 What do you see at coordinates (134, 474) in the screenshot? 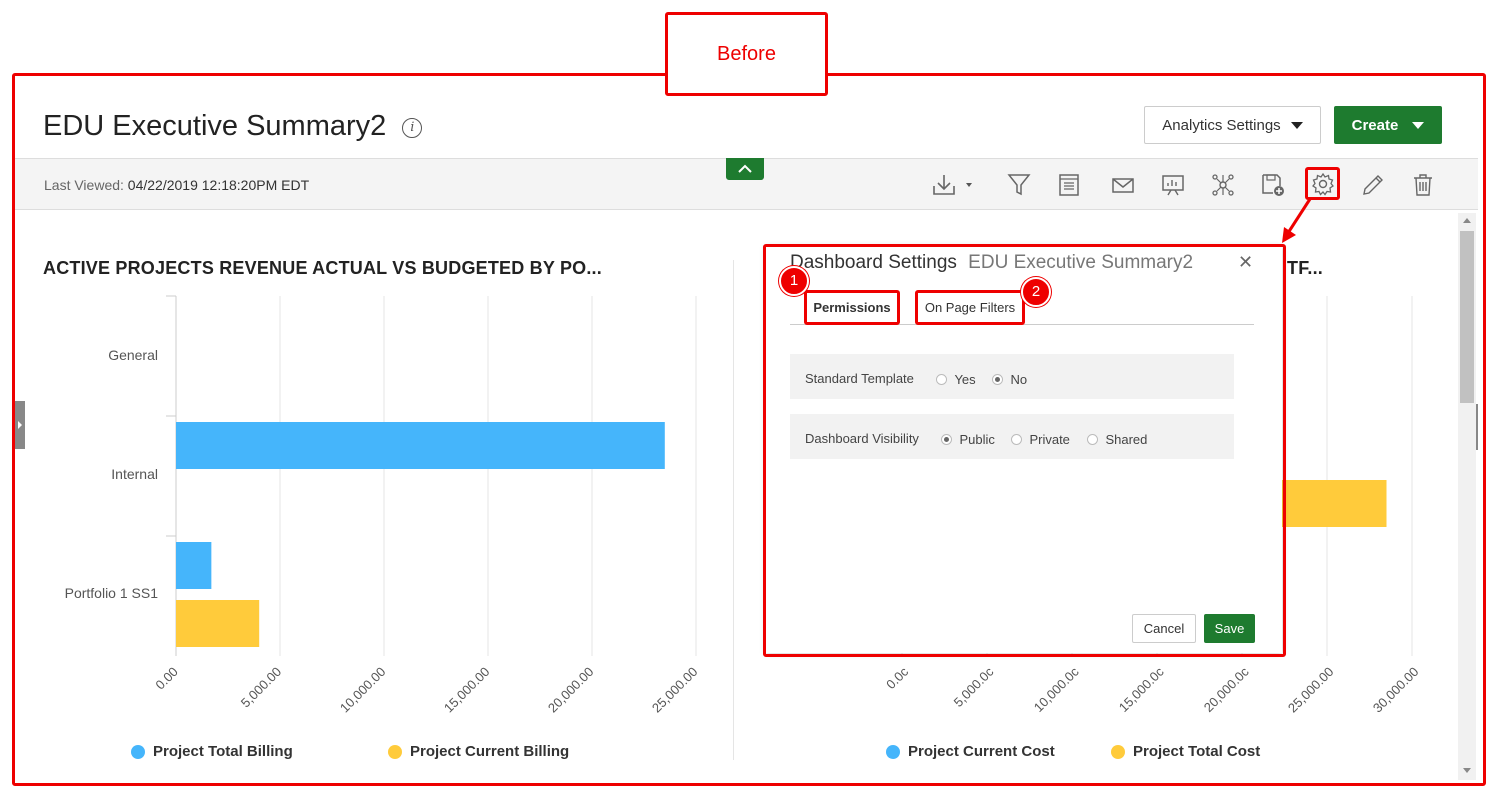
I see `y-label-internal: Internal` at bounding box center [134, 474].